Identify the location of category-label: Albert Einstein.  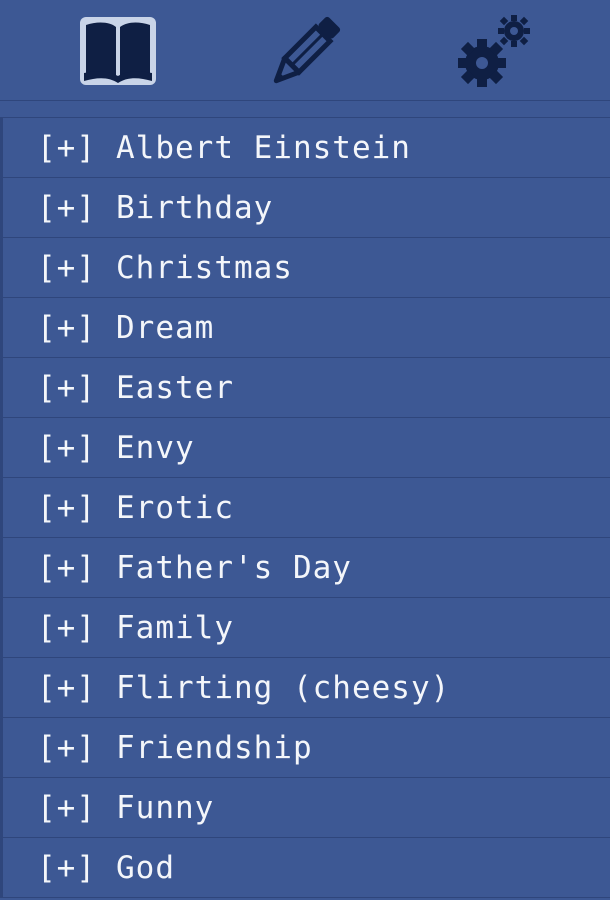
(263, 147).